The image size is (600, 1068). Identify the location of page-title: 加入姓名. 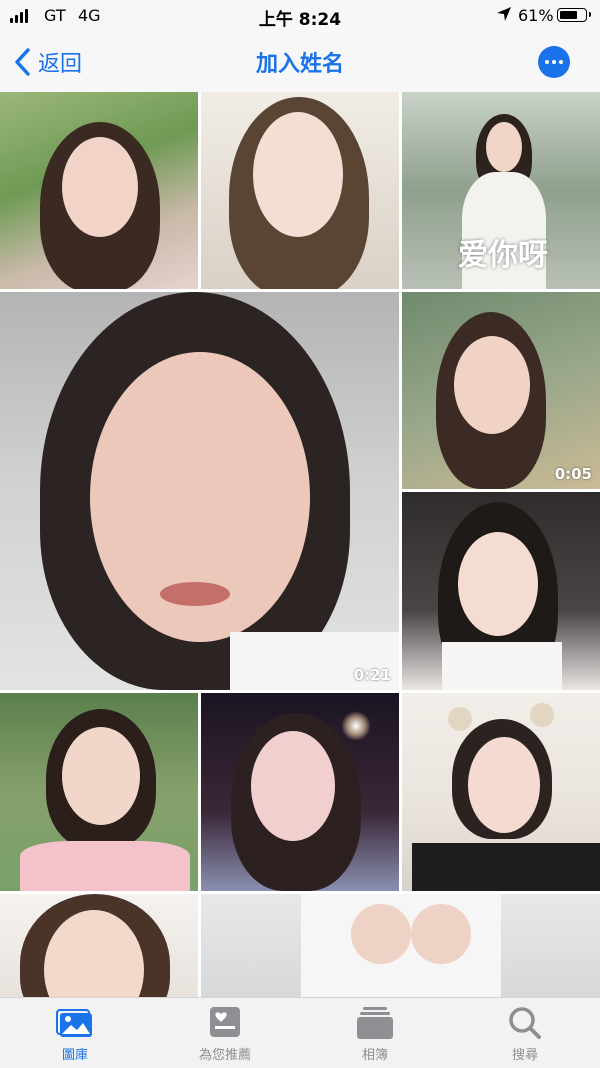
(299, 64).